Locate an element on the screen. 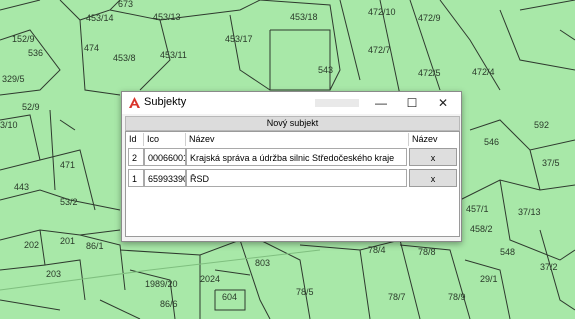 The height and width of the screenshot is (319, 575). row-name-field: ŘSD is located at coordinates (296, 178).